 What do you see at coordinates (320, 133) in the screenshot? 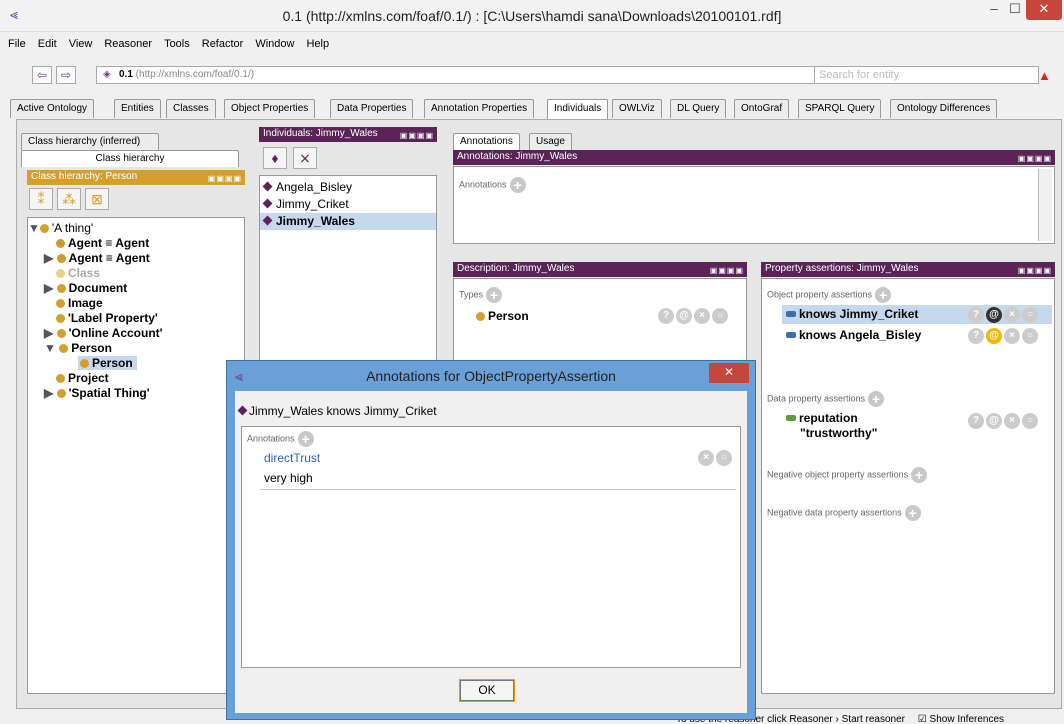
I see `individuals-header-title: Individuals: Jimmy_Wales` at bounding box center [320, 133].